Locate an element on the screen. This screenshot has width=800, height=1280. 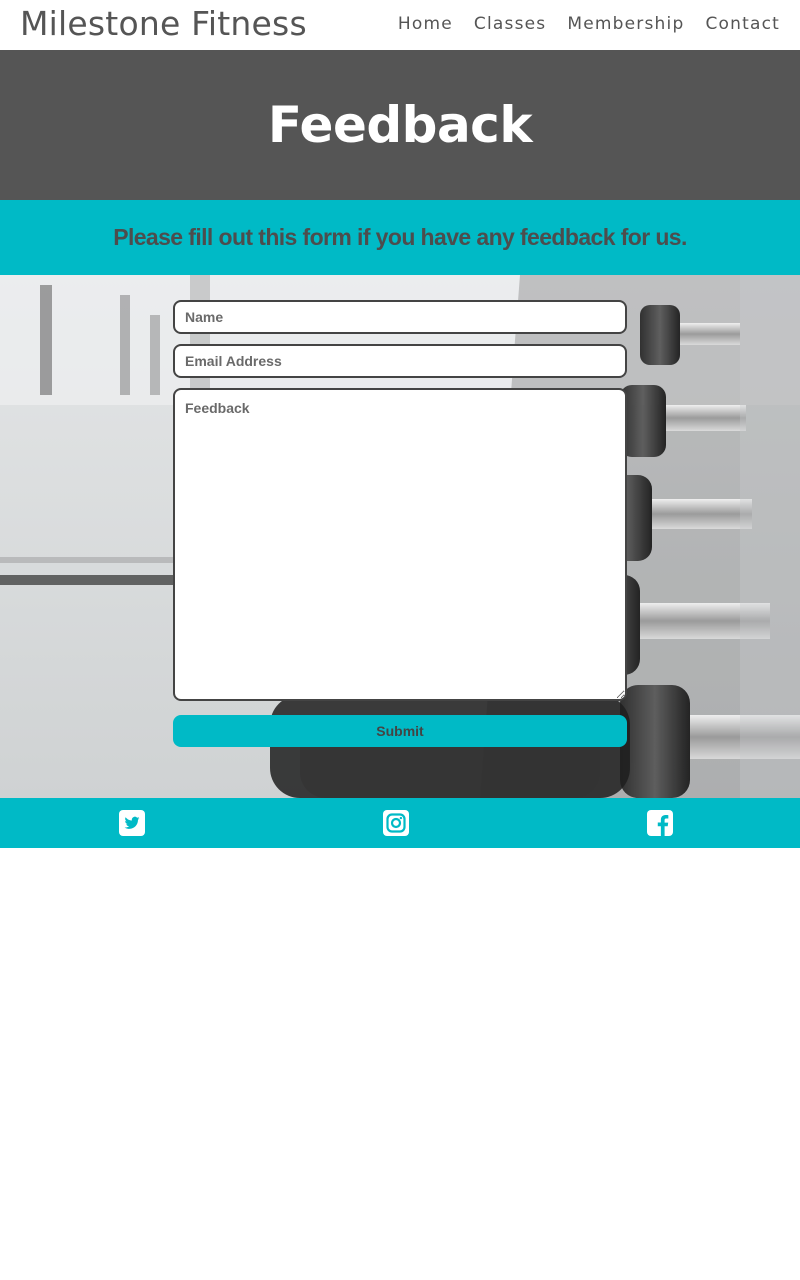
name-input is located at coordinates (400, 317).